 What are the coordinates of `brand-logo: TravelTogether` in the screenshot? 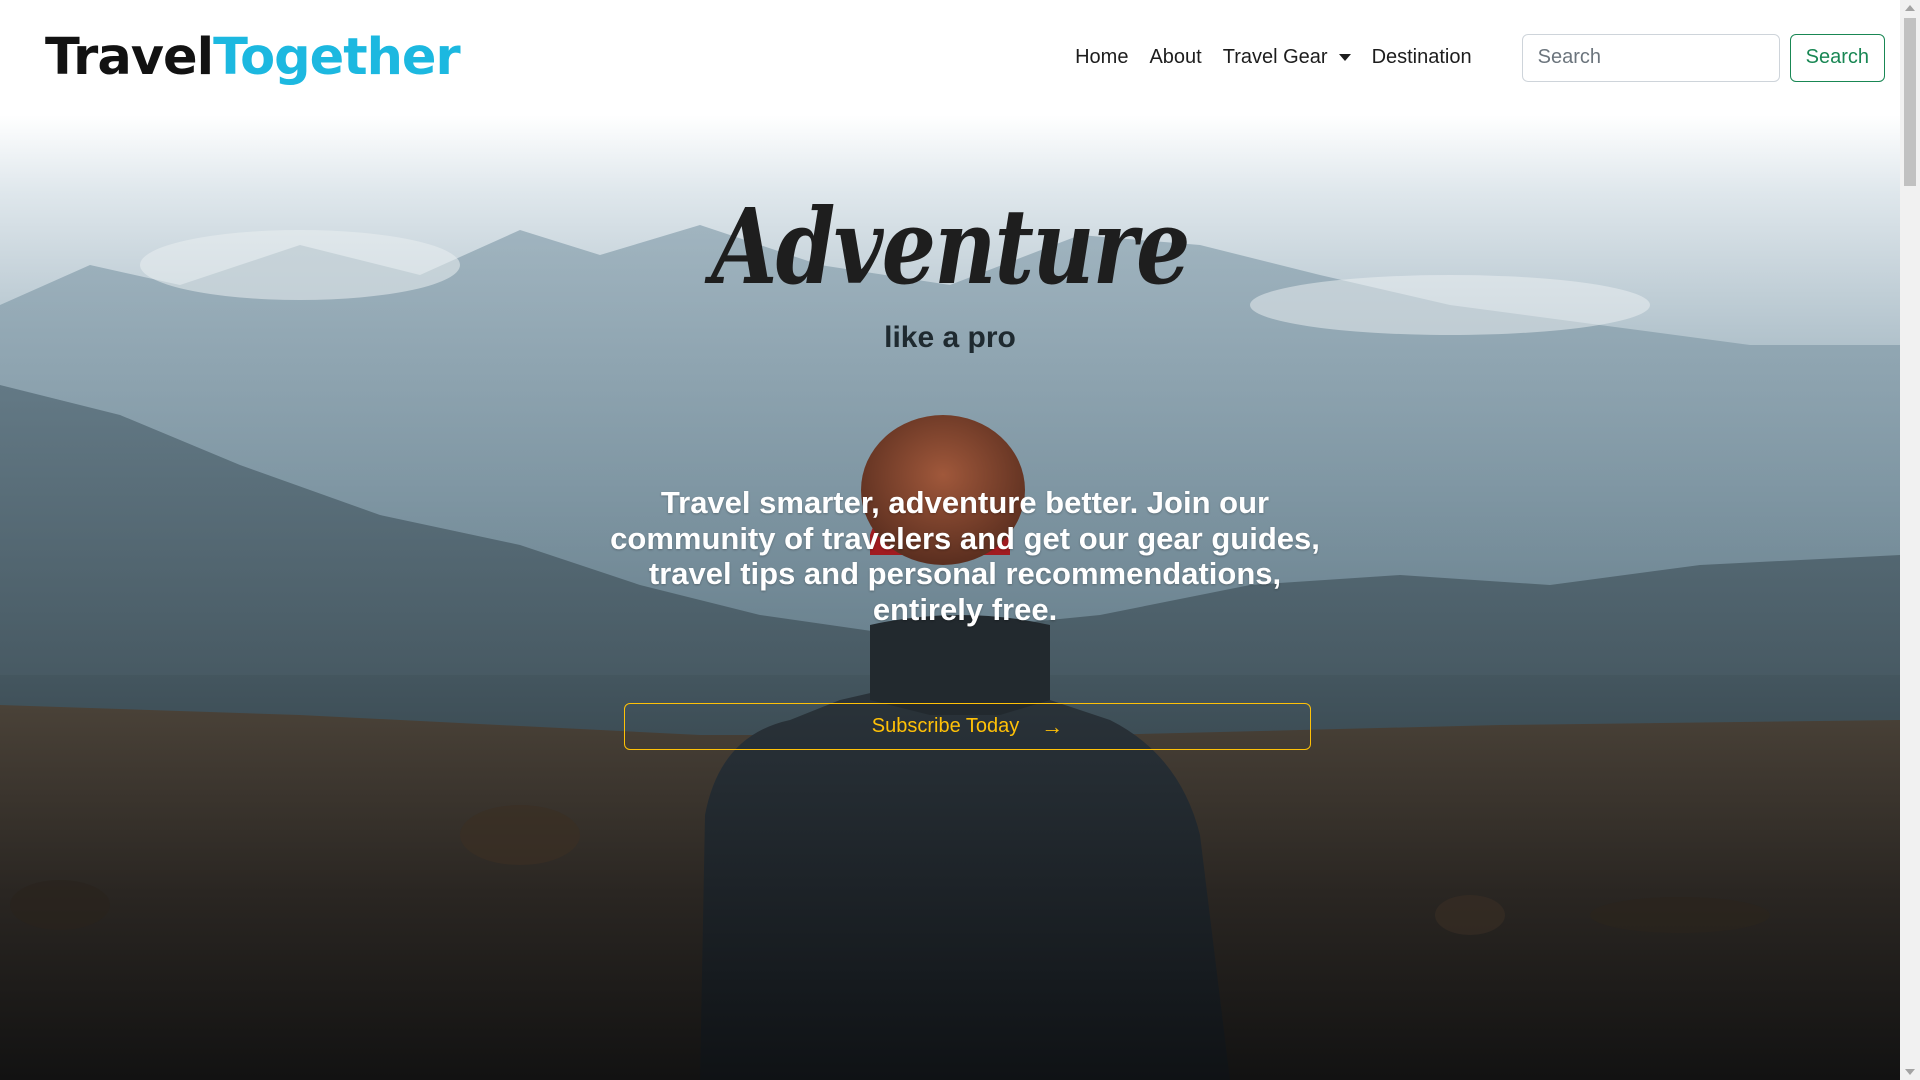 It's located at (253, 57).